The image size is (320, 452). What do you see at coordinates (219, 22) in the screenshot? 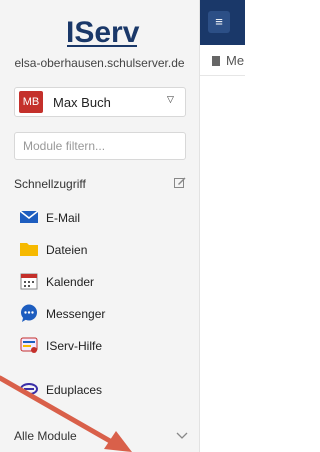
I see `menu-toggle-button: ≡` at bounding box center [219, 22].